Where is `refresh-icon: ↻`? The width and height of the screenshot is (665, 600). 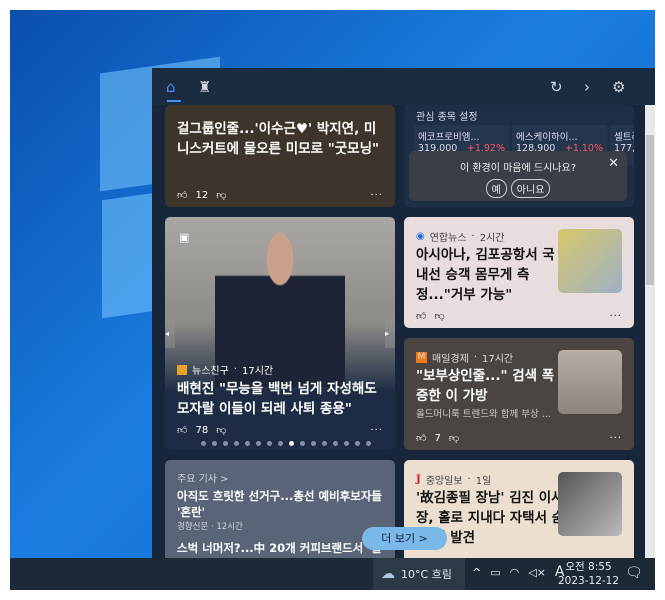 refresh-icon: ↻ is located at coordinates (556, 87).